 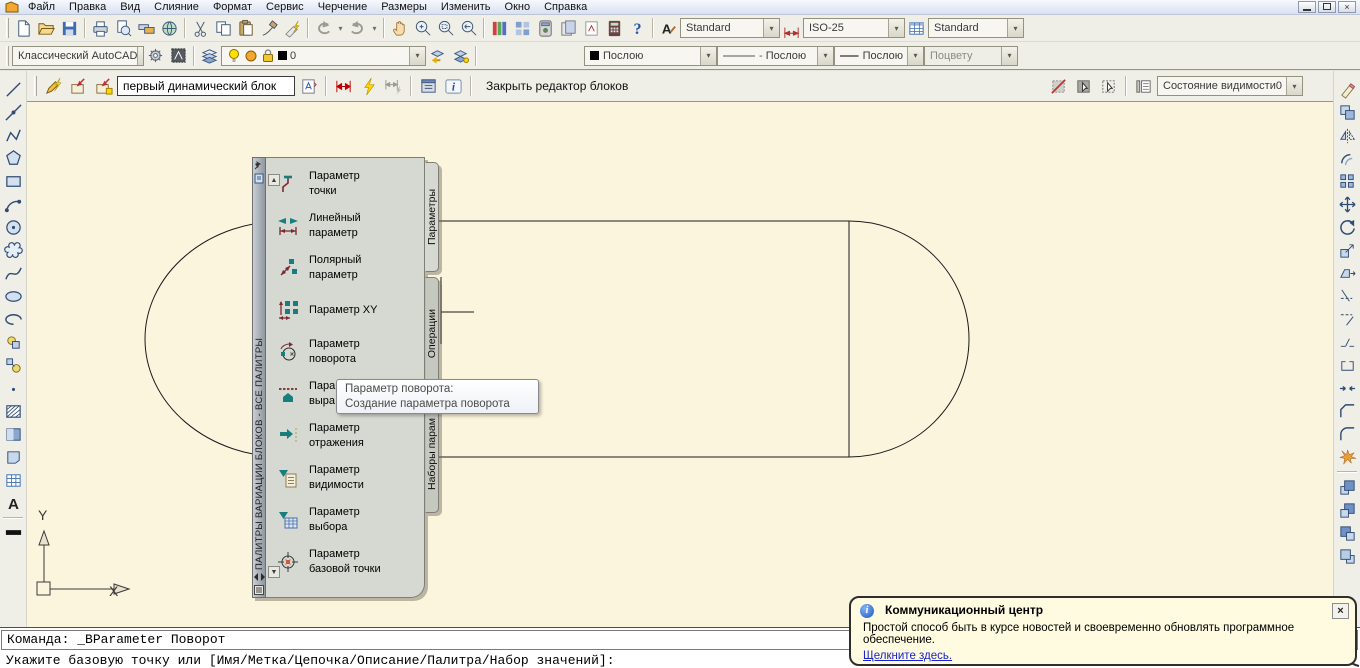 What do you see at coordinates (232, 7) in the screenshot?
I see `menu-format: Формат` at bounding box center [232, 7].